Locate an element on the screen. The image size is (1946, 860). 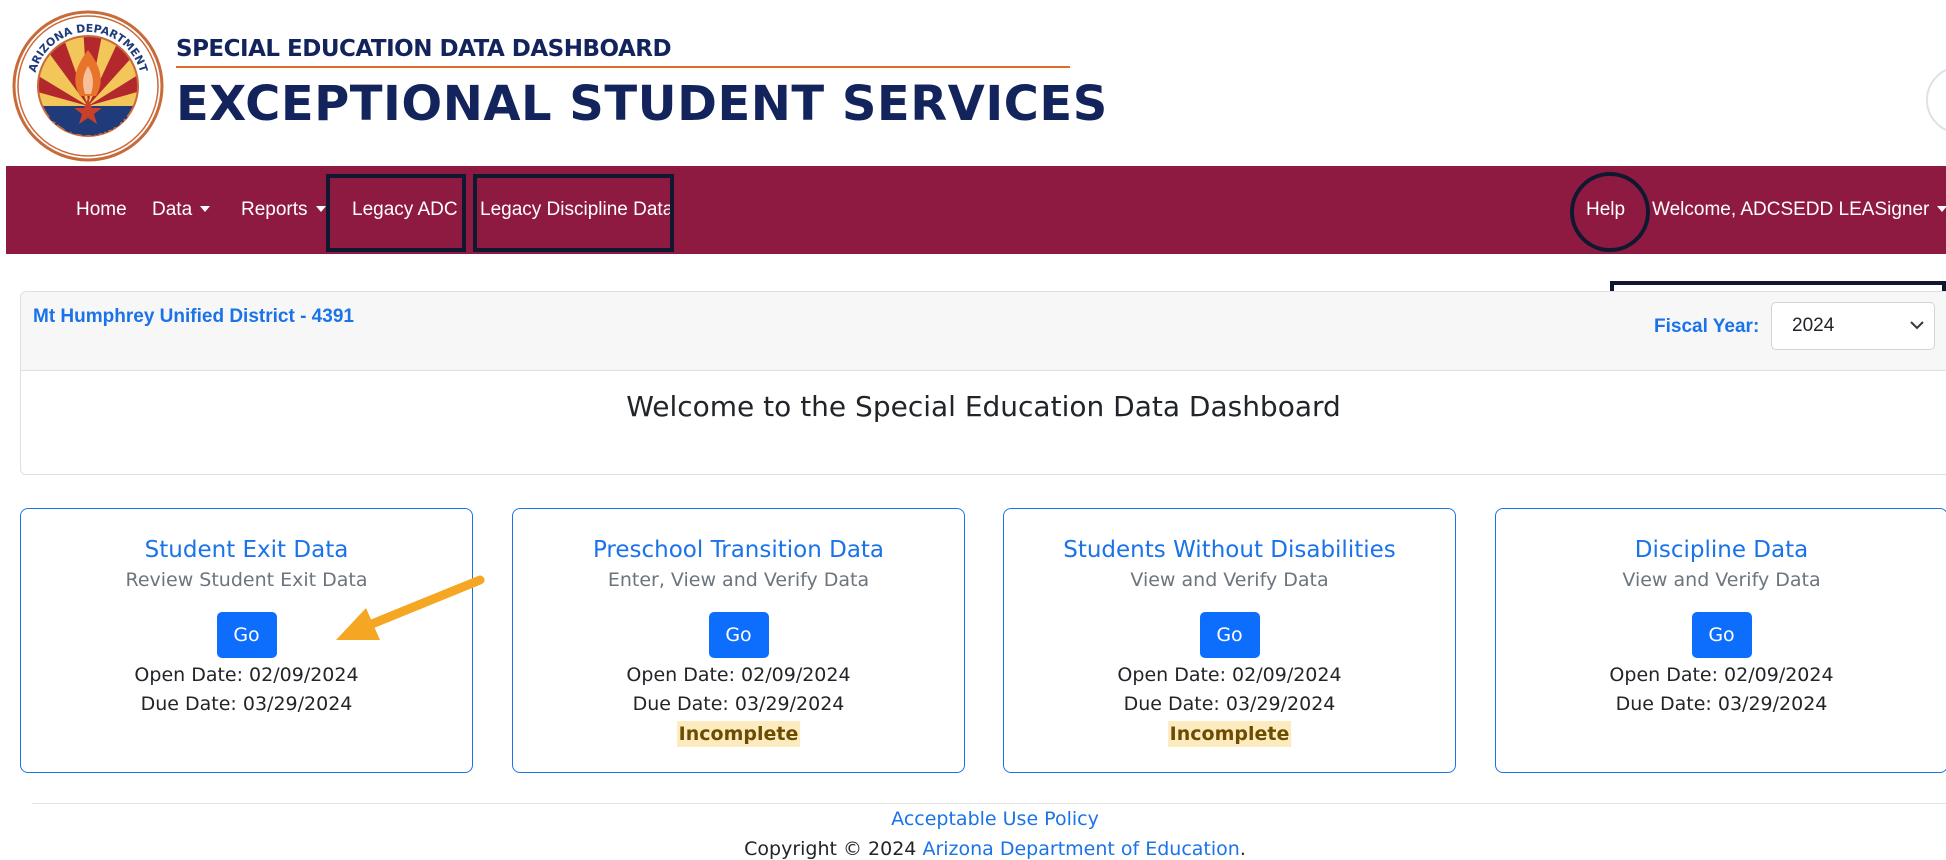
card-title: Discipline Data is located at coordinates (1721, 550).